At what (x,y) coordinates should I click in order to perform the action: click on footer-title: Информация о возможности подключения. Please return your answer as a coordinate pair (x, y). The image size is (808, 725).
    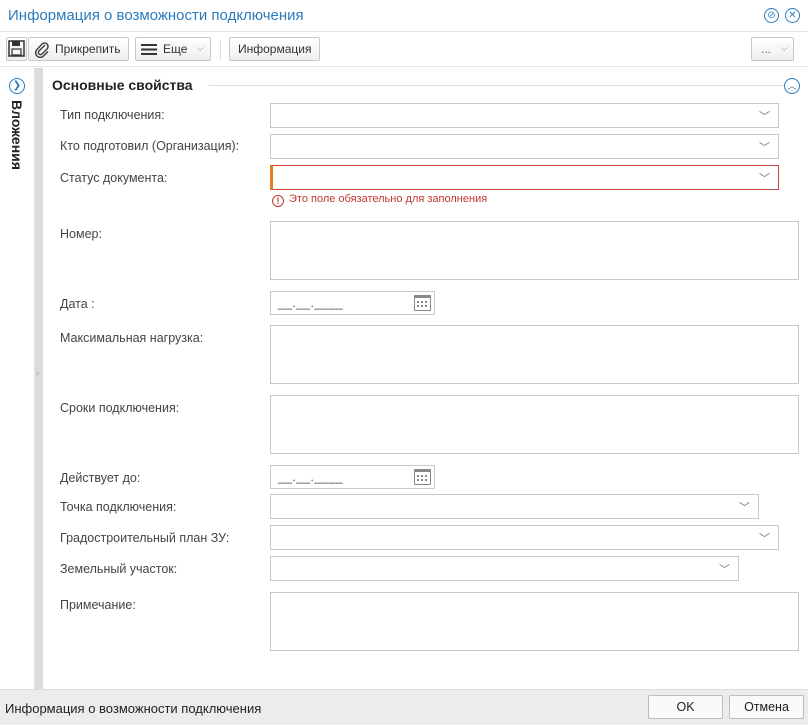
    Looking at the image, I should click on (133, 708).